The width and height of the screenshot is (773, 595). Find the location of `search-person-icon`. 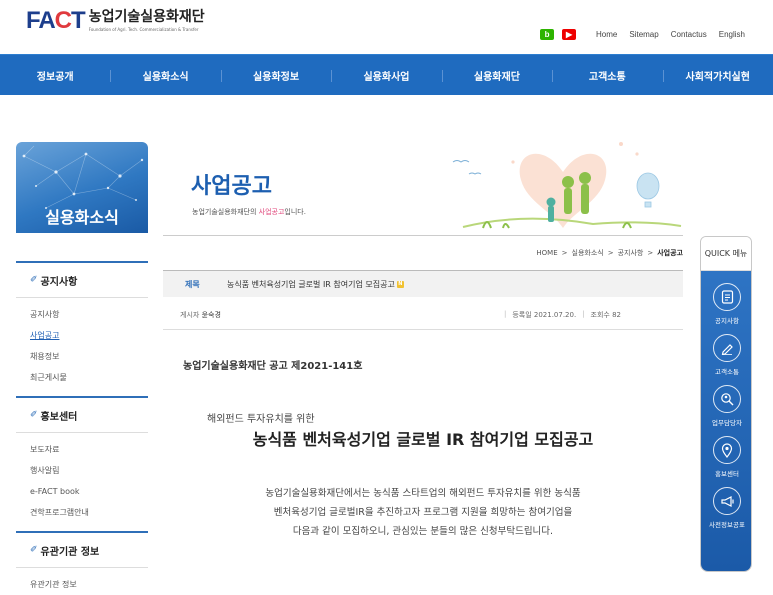

search-person-icon is located at coordinates (727, 399).